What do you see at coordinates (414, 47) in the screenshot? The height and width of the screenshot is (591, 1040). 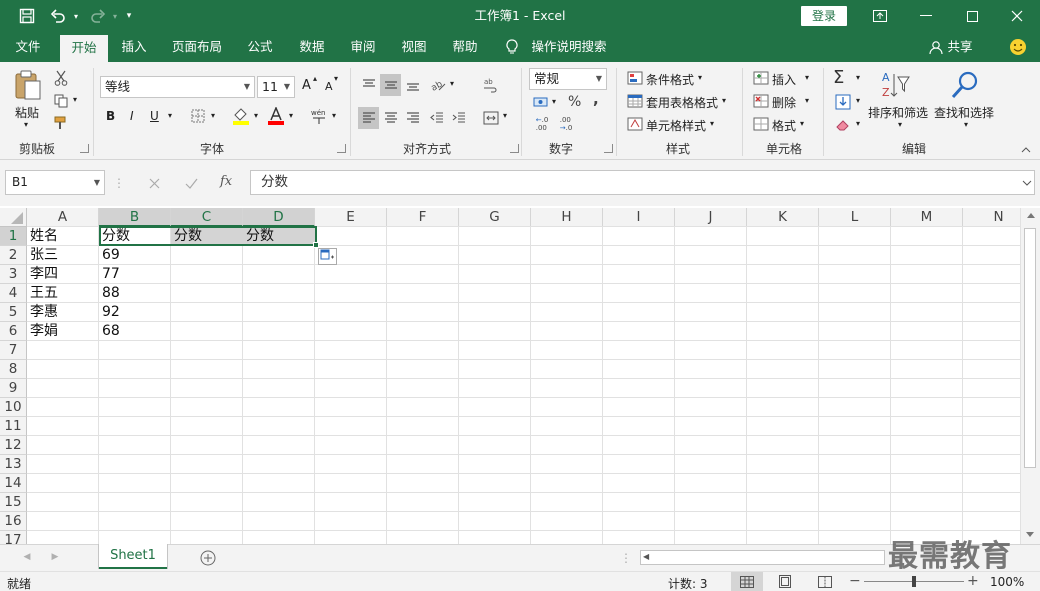 I see `tab-view: 视图` at bounding box center [414, 47].